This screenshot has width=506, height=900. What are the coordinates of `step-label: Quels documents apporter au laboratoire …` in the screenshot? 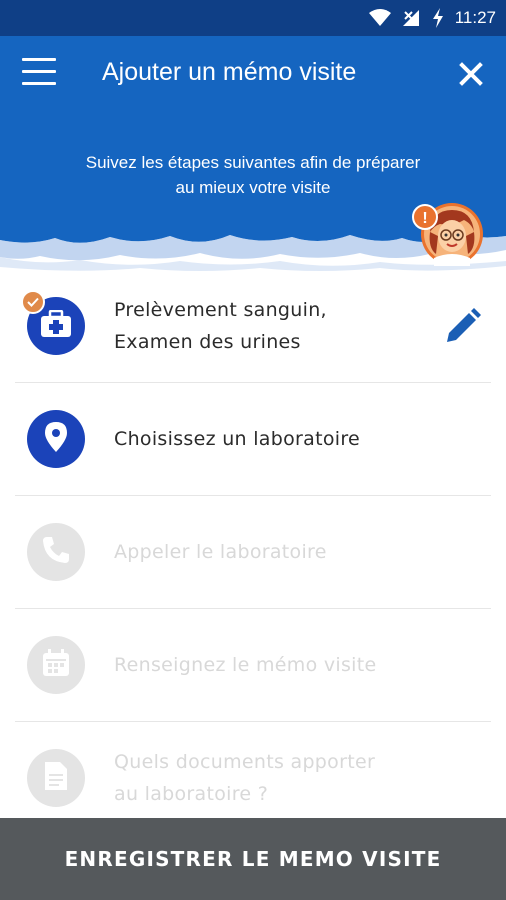 It's located at (244, 778).